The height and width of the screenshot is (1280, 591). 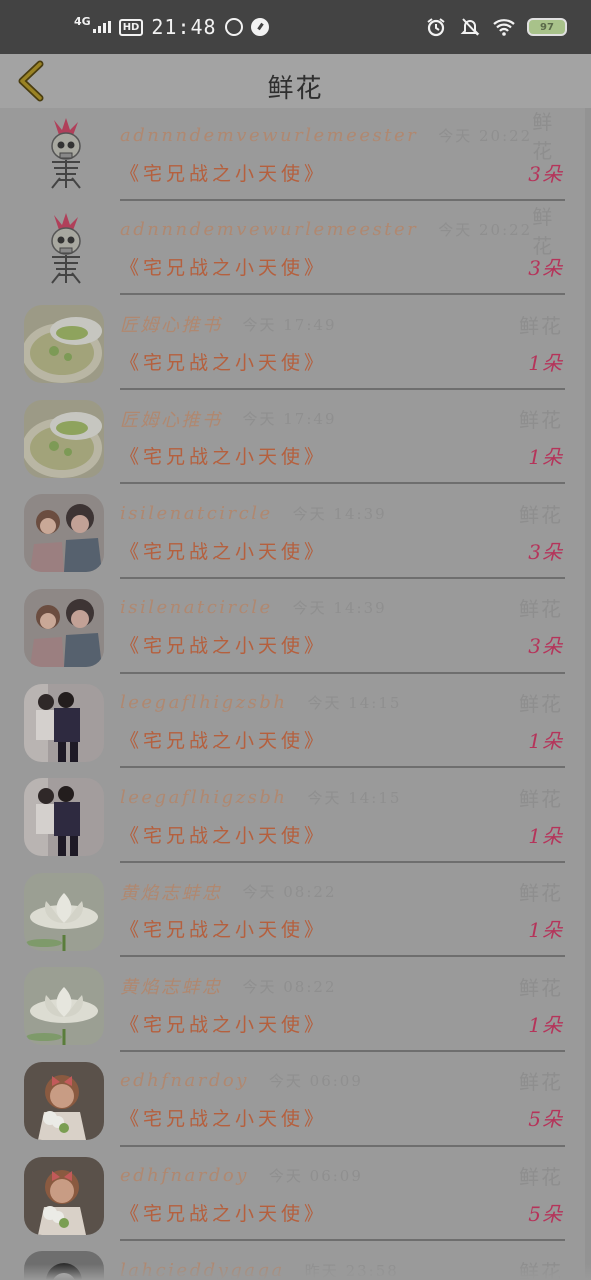 I want to click on alarm-icon, so click(x=436, y=27).